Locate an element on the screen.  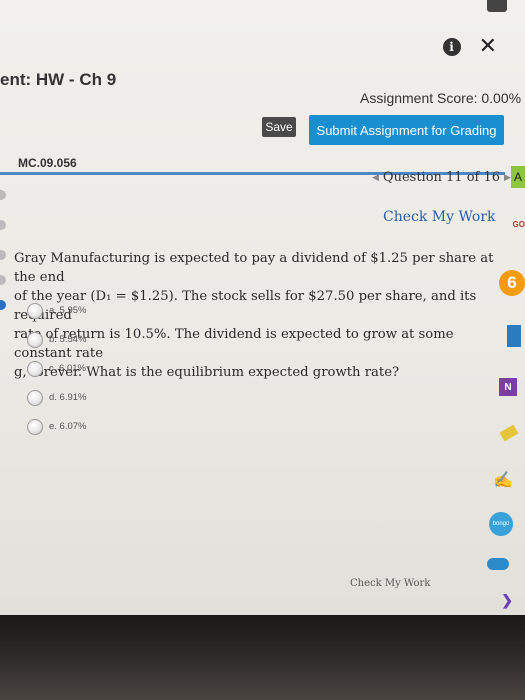
answer-option-a: a. 5.95% is located at coordinates (57, 310).